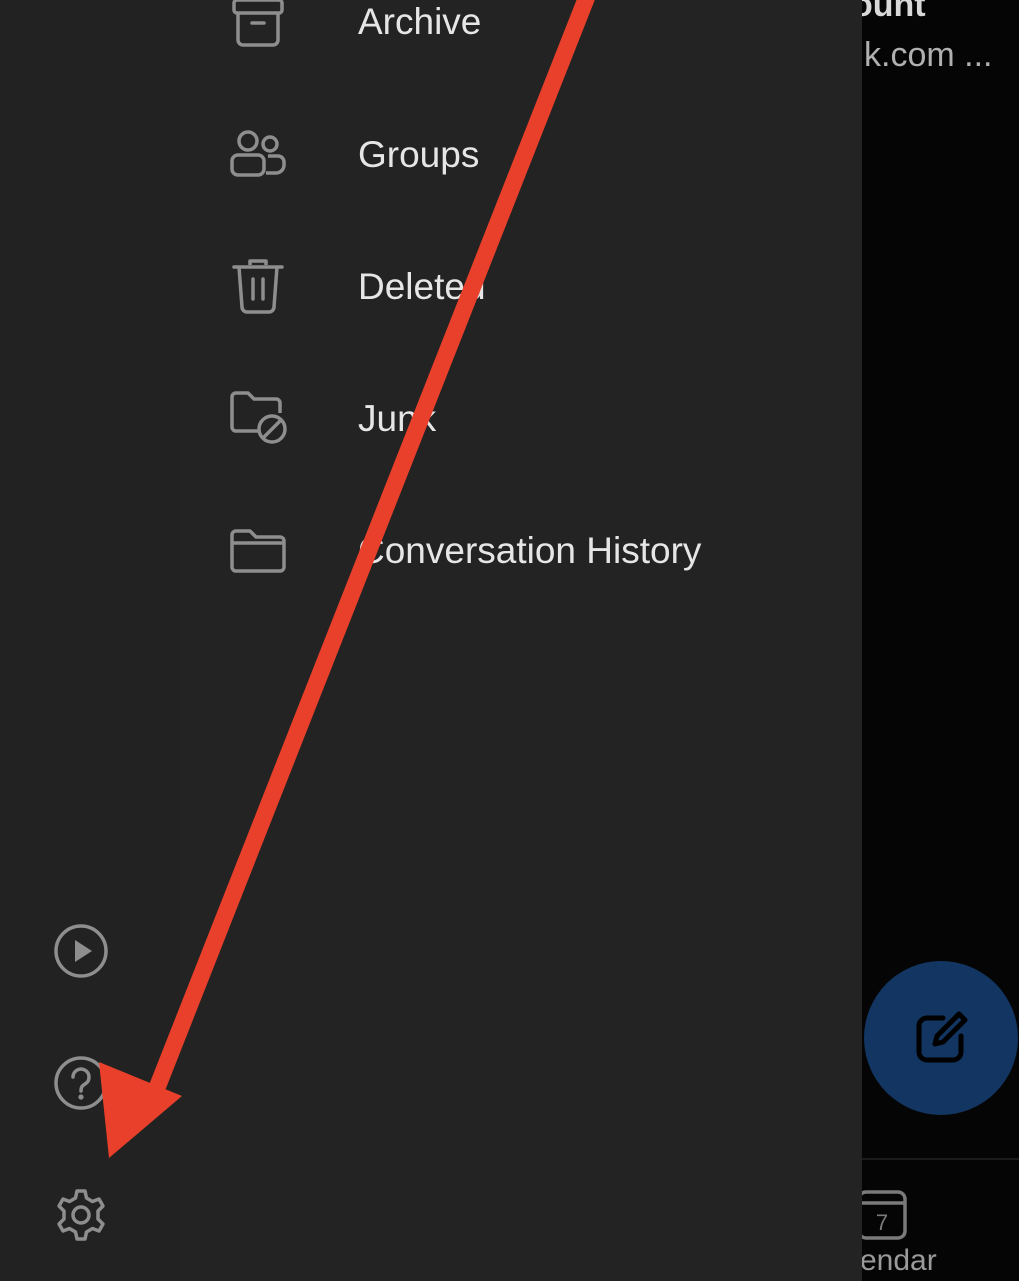 The height and width of the screenshot is (1281, 1019). I want to click on play-icon, so click(81, 951).